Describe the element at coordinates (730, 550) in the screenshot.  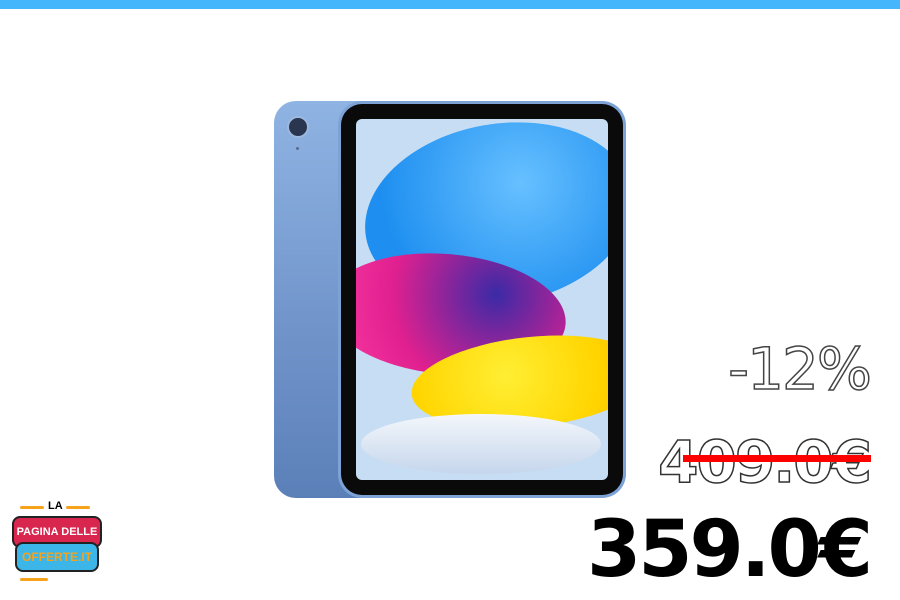
I see `current-price: 359.0€` at that location.